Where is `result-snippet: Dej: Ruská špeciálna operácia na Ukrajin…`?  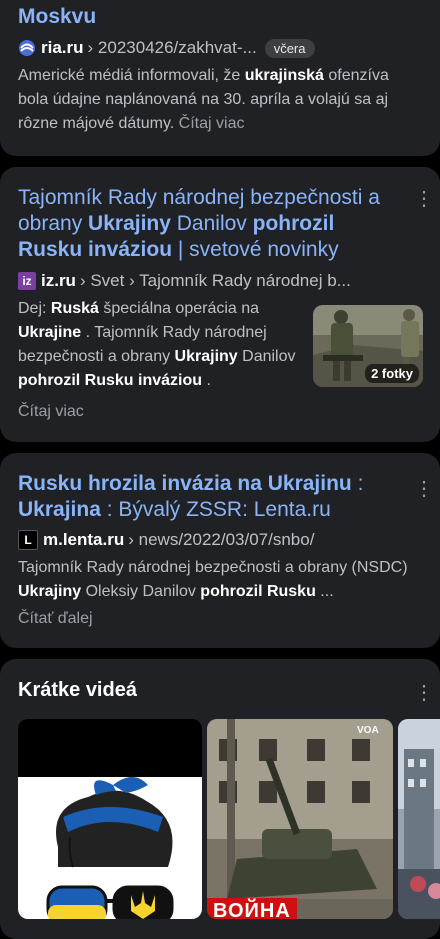
result-snippet: Dej: Ruská špeciálna operácia na Ukrajin… is located at coordinates (157, 344).